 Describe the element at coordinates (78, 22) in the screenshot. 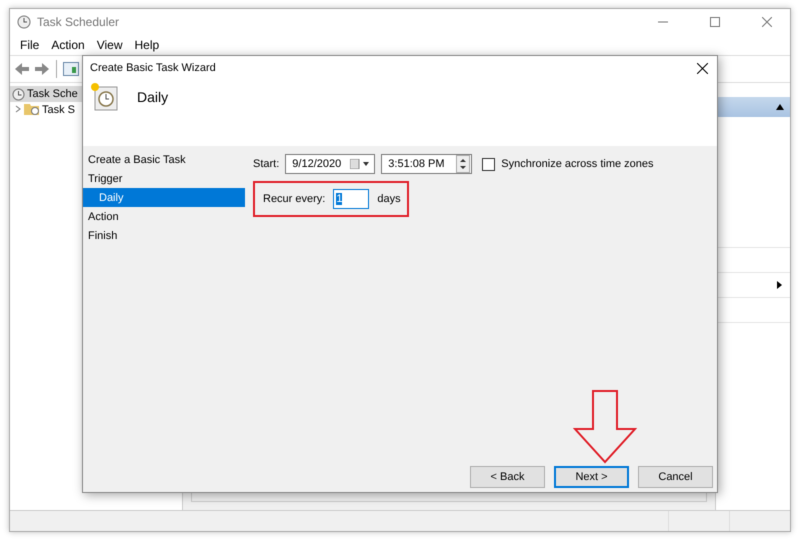

I see `window-title: Task Scheduler` at that location.